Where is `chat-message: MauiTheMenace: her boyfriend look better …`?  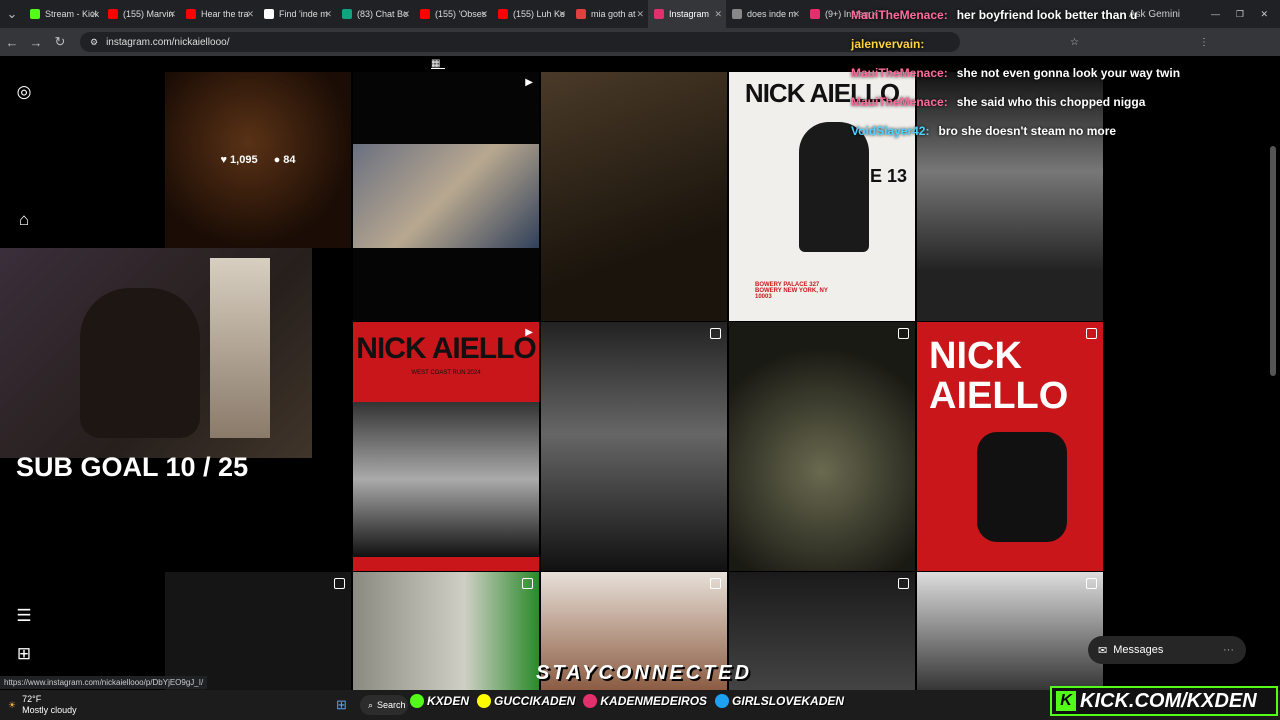 chat-message: MauiTheMenace: her boyfriend look better … is located at coordinates (1061, 14).